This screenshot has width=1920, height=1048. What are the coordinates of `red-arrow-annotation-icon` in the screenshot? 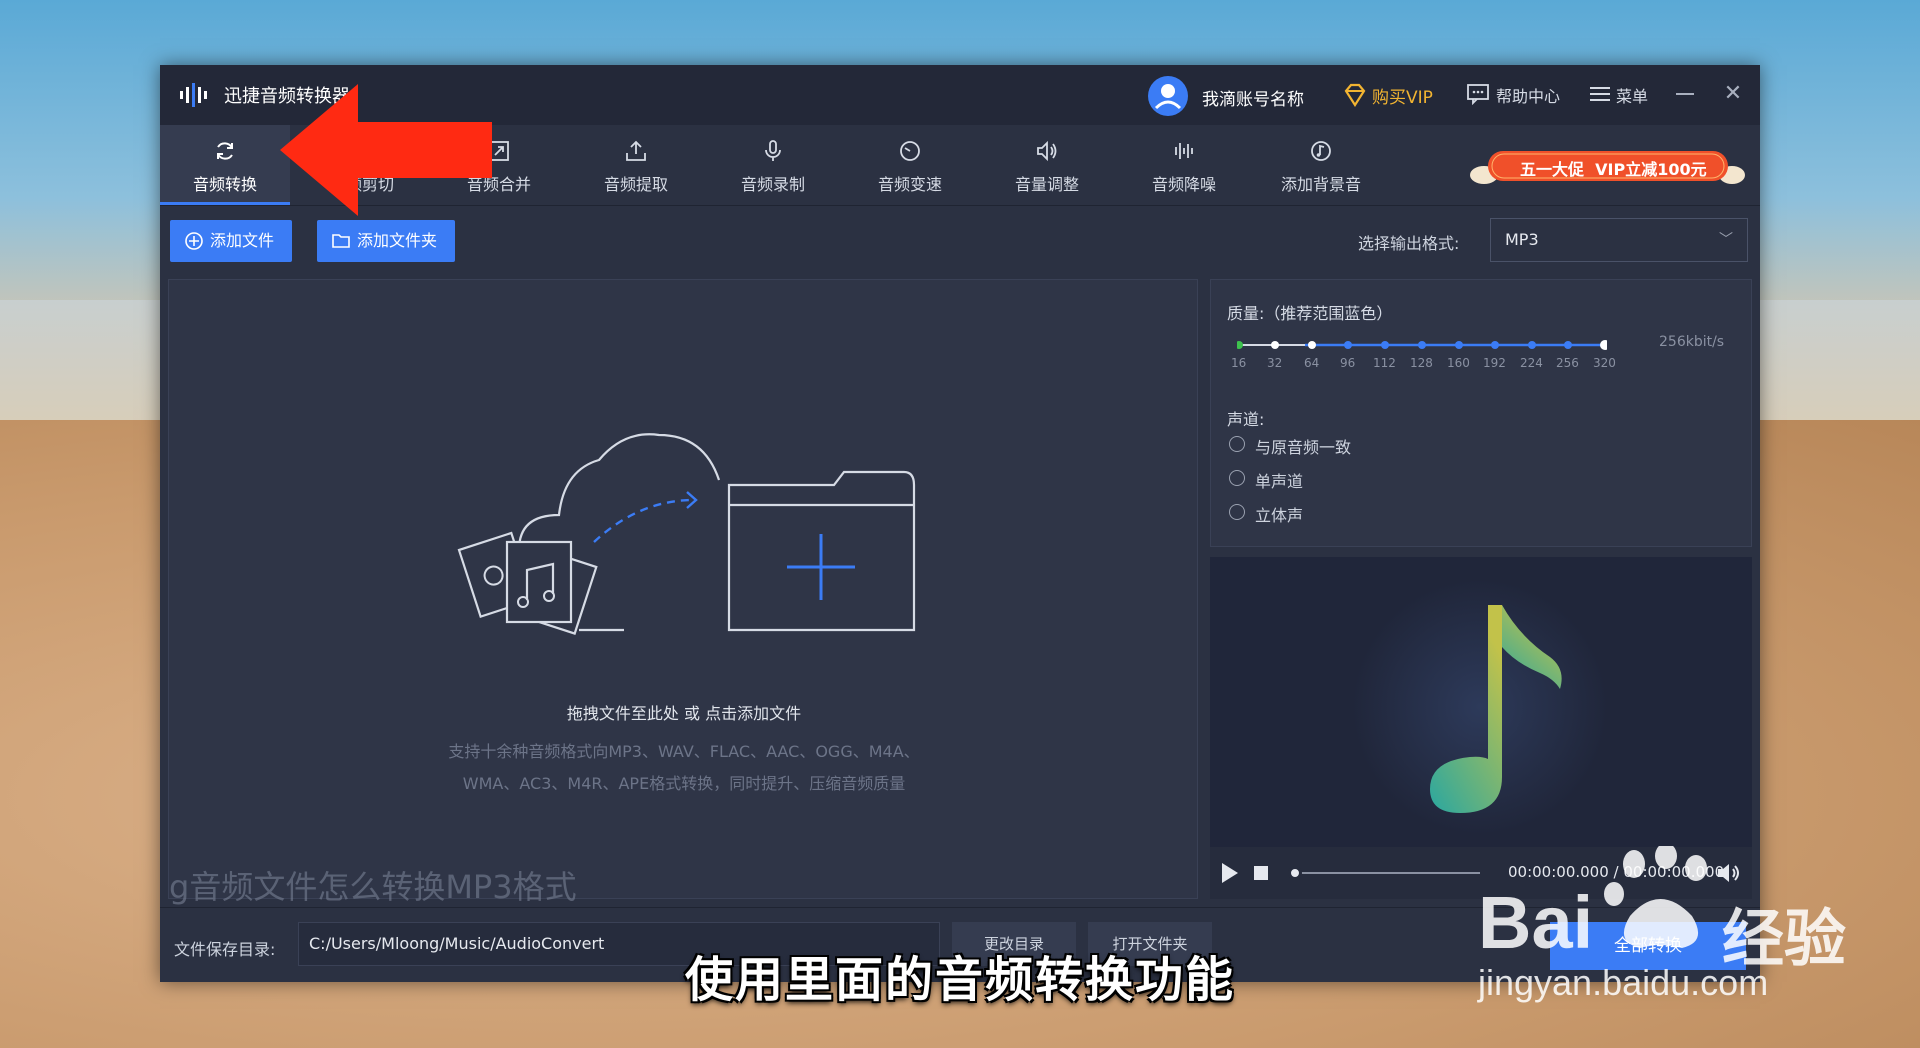 It's located at (386, 150).